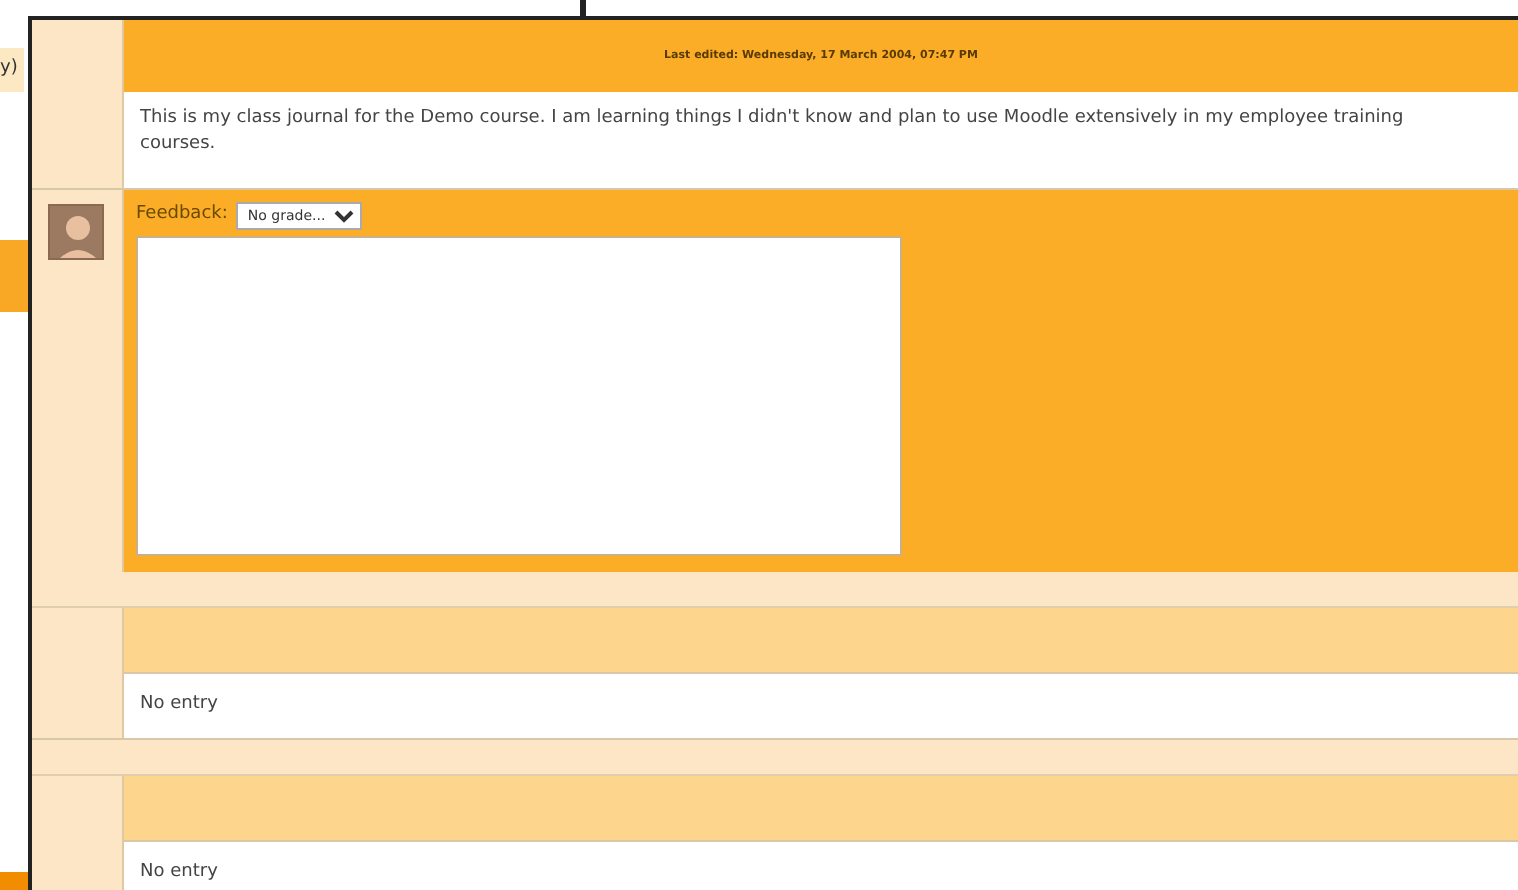 The height and width of the screenshot is (890, 1518). I want to click on feedback-label: Feedback:, so click(182, 215).